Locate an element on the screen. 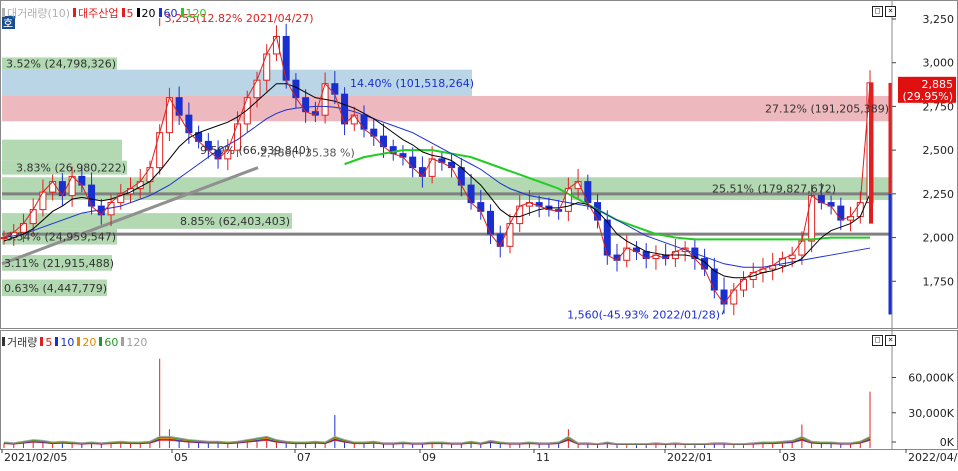 The image size is (958, 471). legend-item: 대거래량(10) is located at coordinates (36, 13).